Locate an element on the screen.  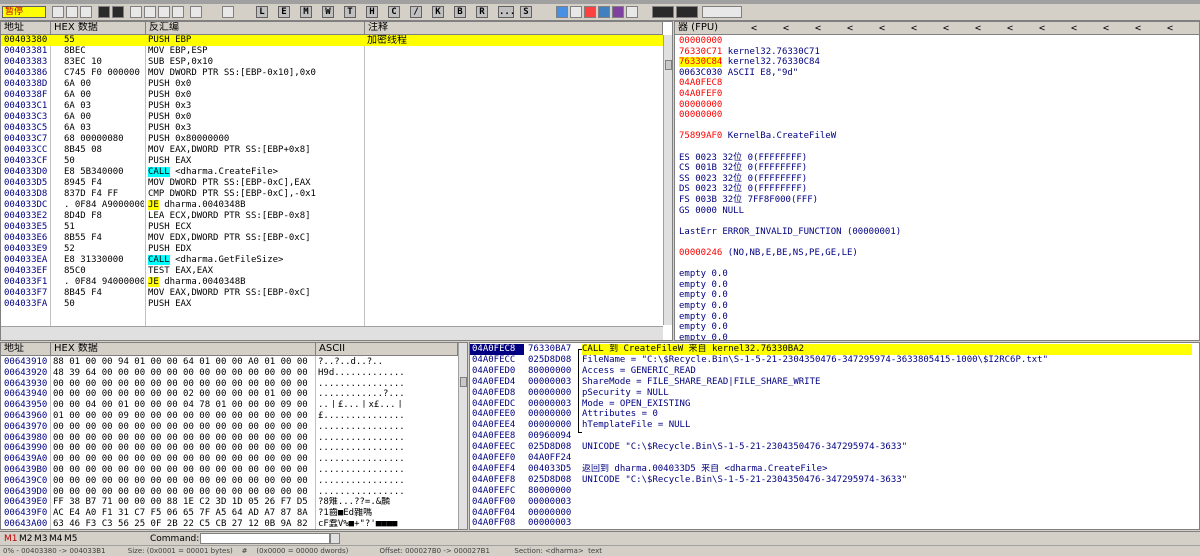
stack-row: 04A0FEF0 04A0FF24 is located at coordinates (834, 458).